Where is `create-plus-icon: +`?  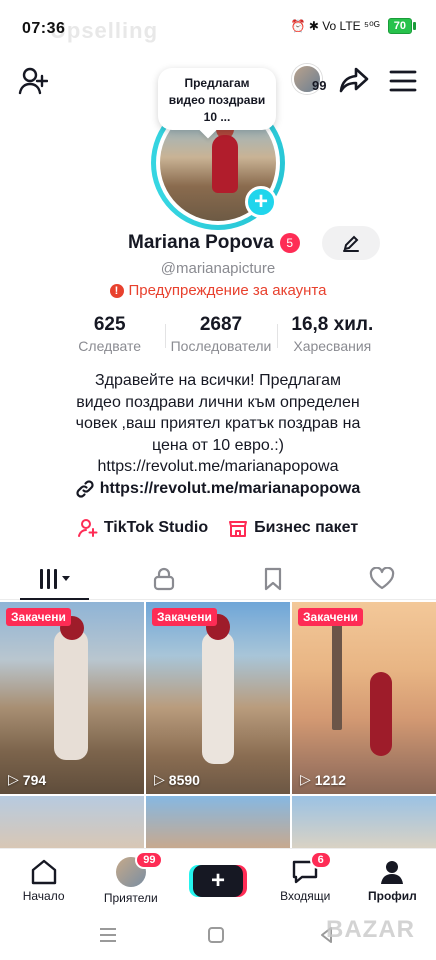
create-plus-icon: + is located at coordinates (218, 880).